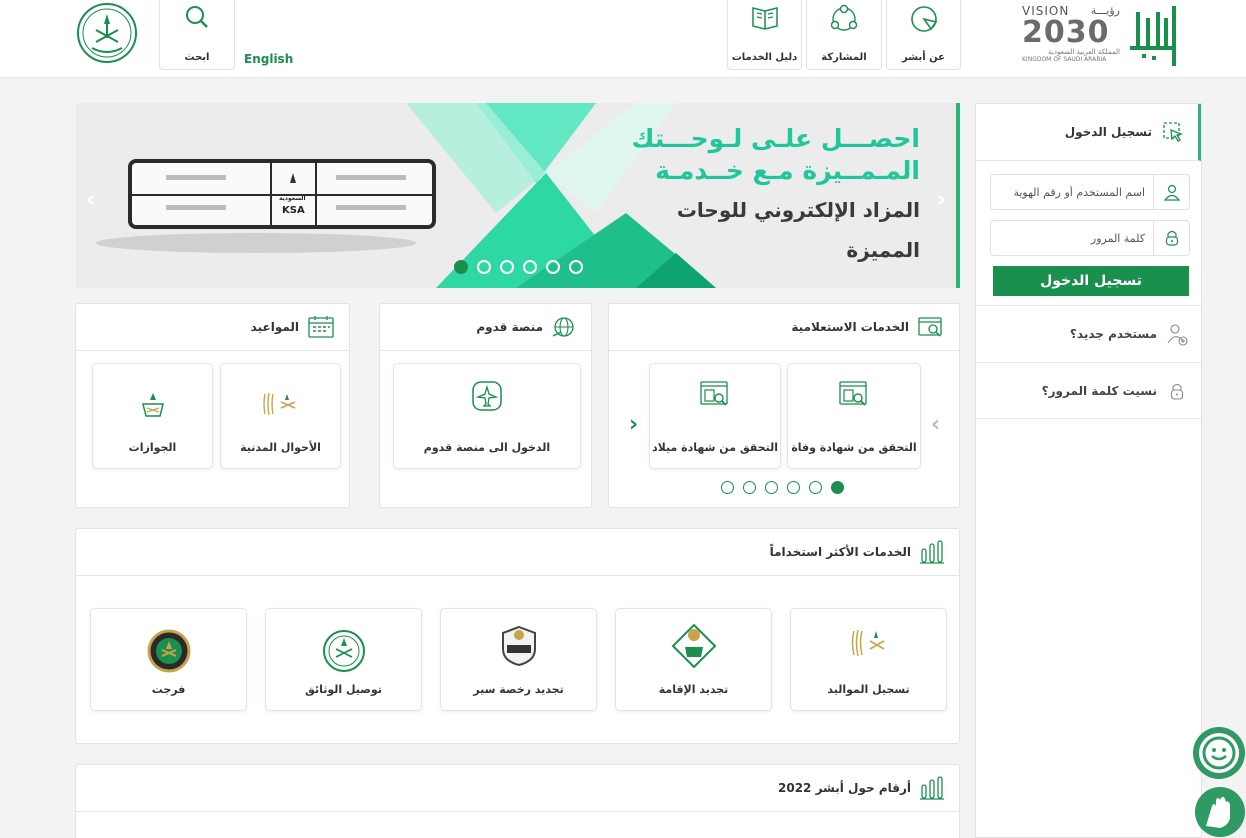  What do you see at coordinates (518, 646) in the screenshot?
I see `traffic-logo-icon` at bounding box center [518, 646].